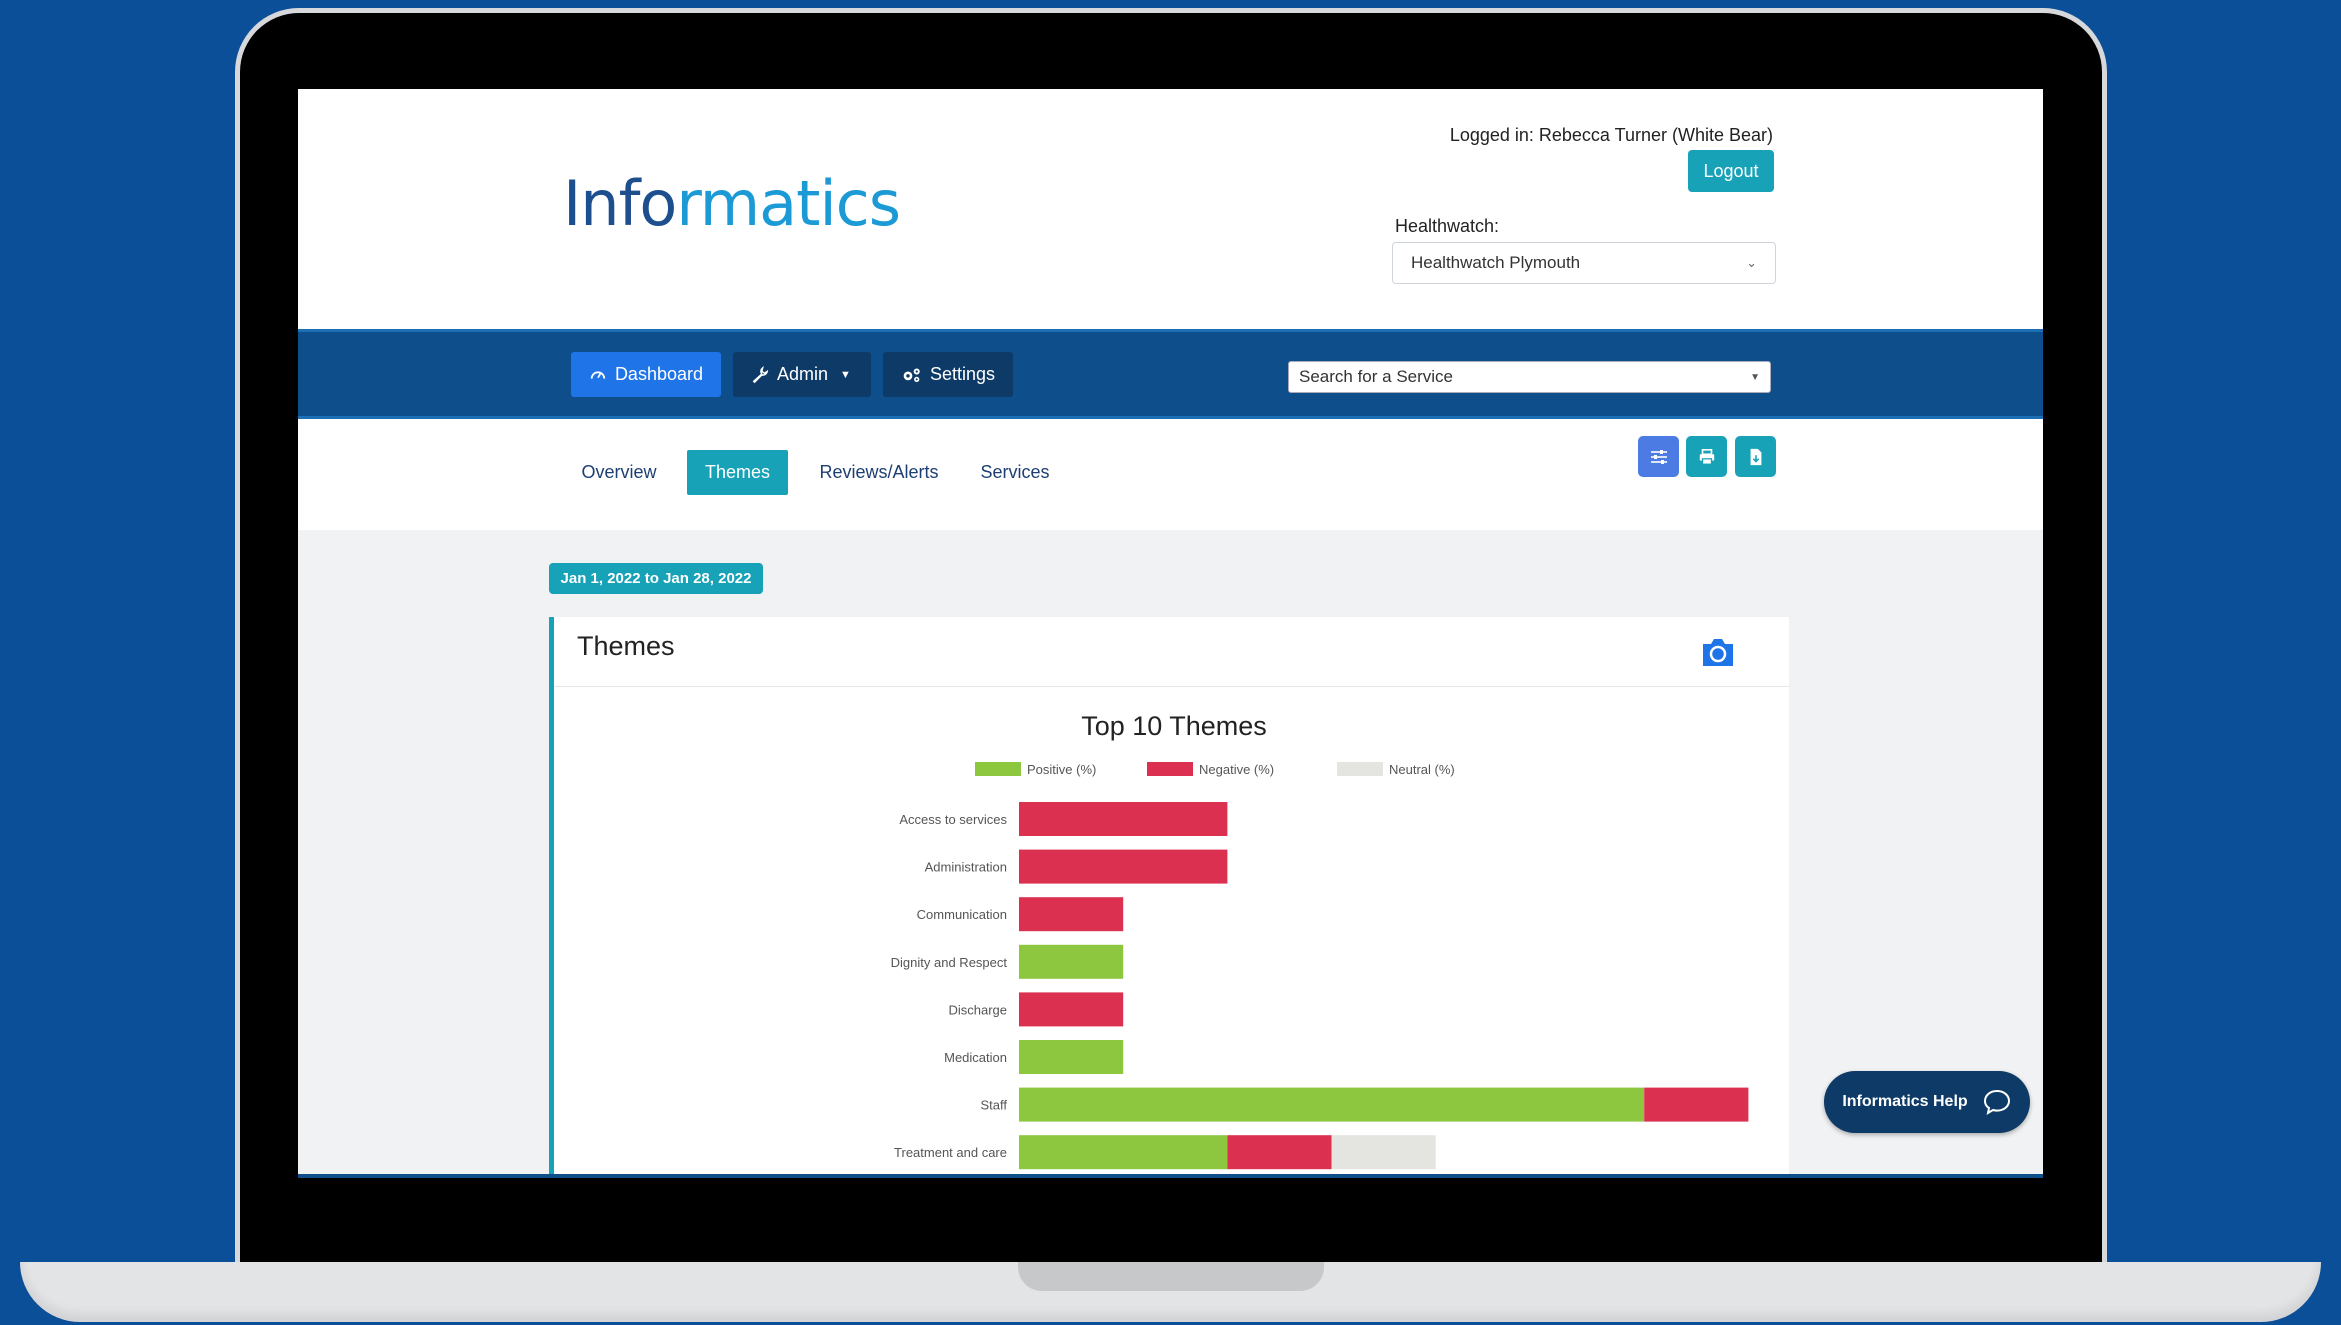  I want to click on export-button, so click(1755, 456).